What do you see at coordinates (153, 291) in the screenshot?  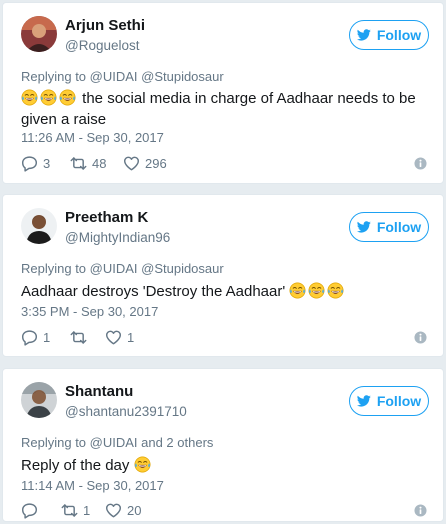 I see `tweet-text-main: Aadhaar destroys 'Destroy the Aadhaar'` at bounding box center [153, 291].